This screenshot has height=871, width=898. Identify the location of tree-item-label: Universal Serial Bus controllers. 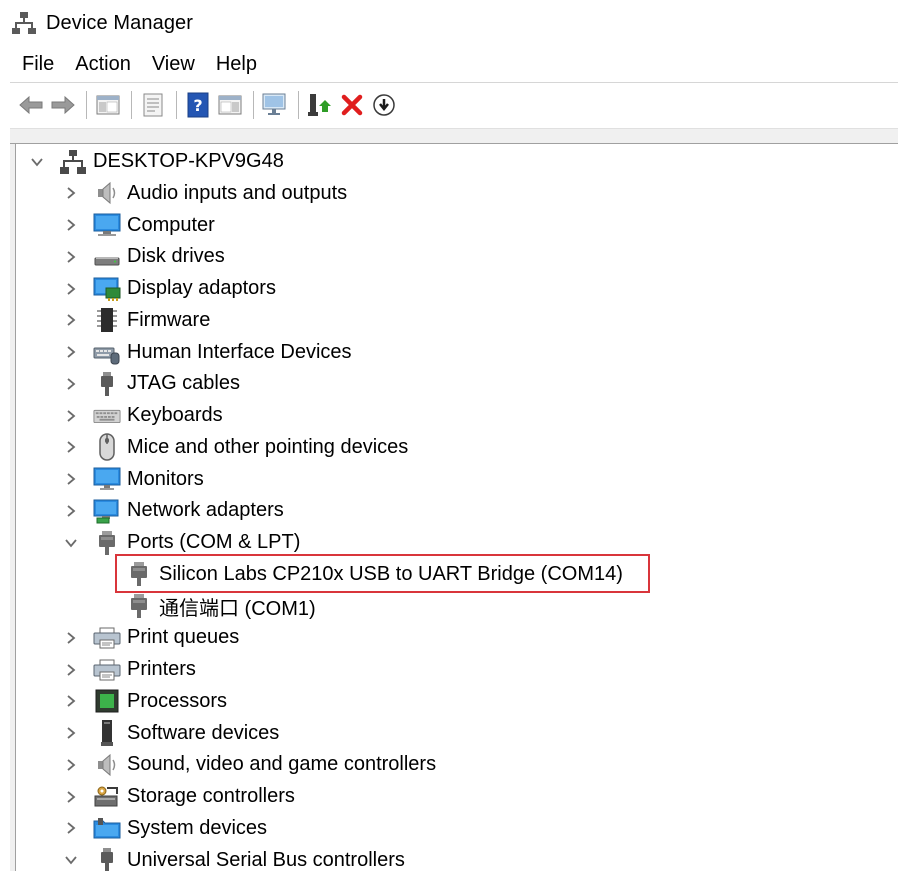
(266, 859).